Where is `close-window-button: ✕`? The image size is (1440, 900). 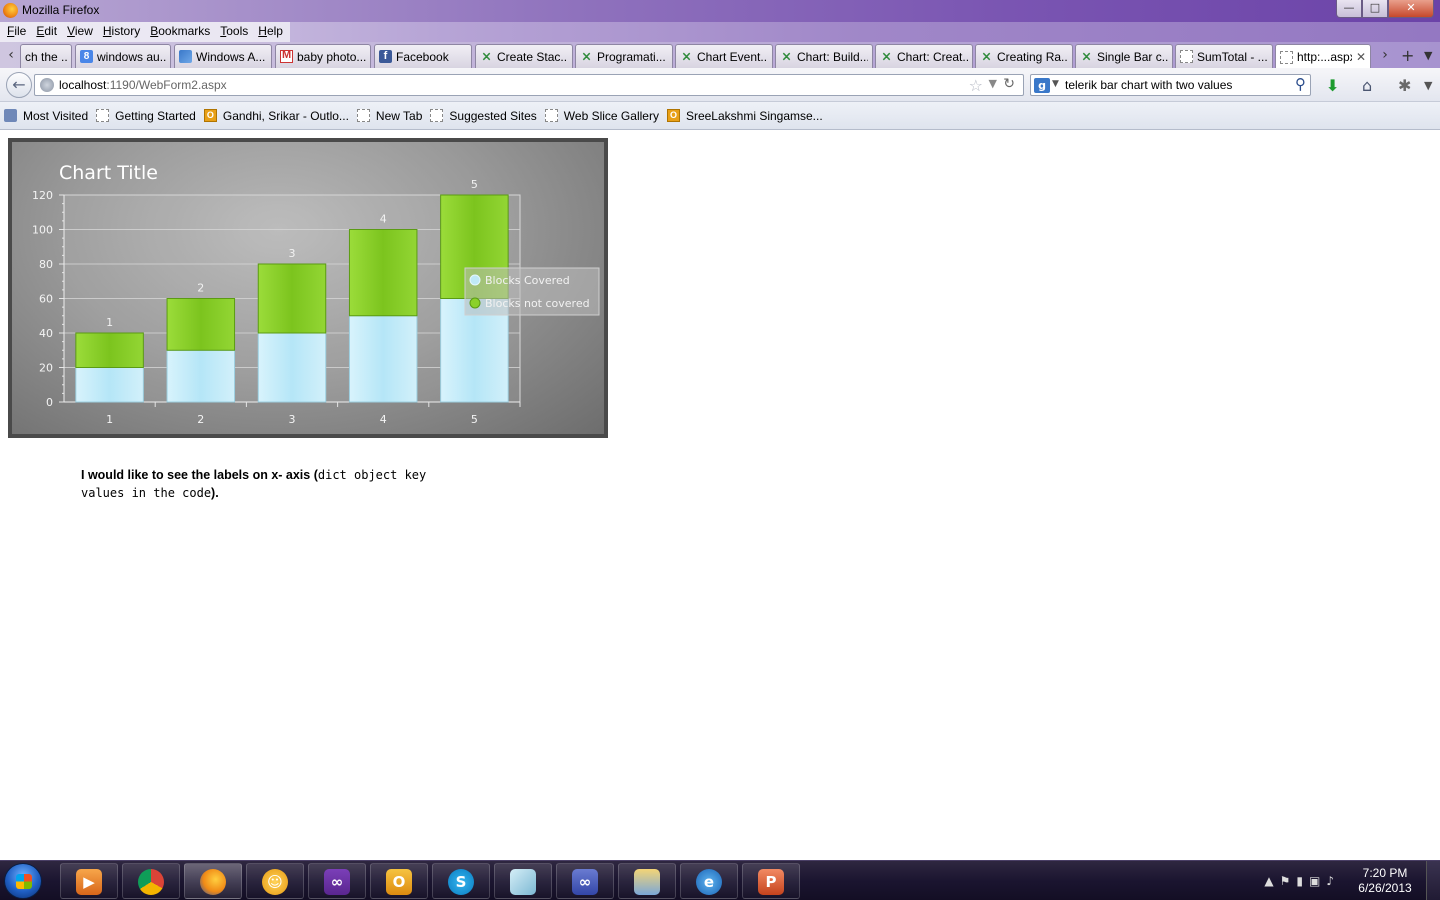 close-window-button: ✕ is located at coordinates (1411, 9).